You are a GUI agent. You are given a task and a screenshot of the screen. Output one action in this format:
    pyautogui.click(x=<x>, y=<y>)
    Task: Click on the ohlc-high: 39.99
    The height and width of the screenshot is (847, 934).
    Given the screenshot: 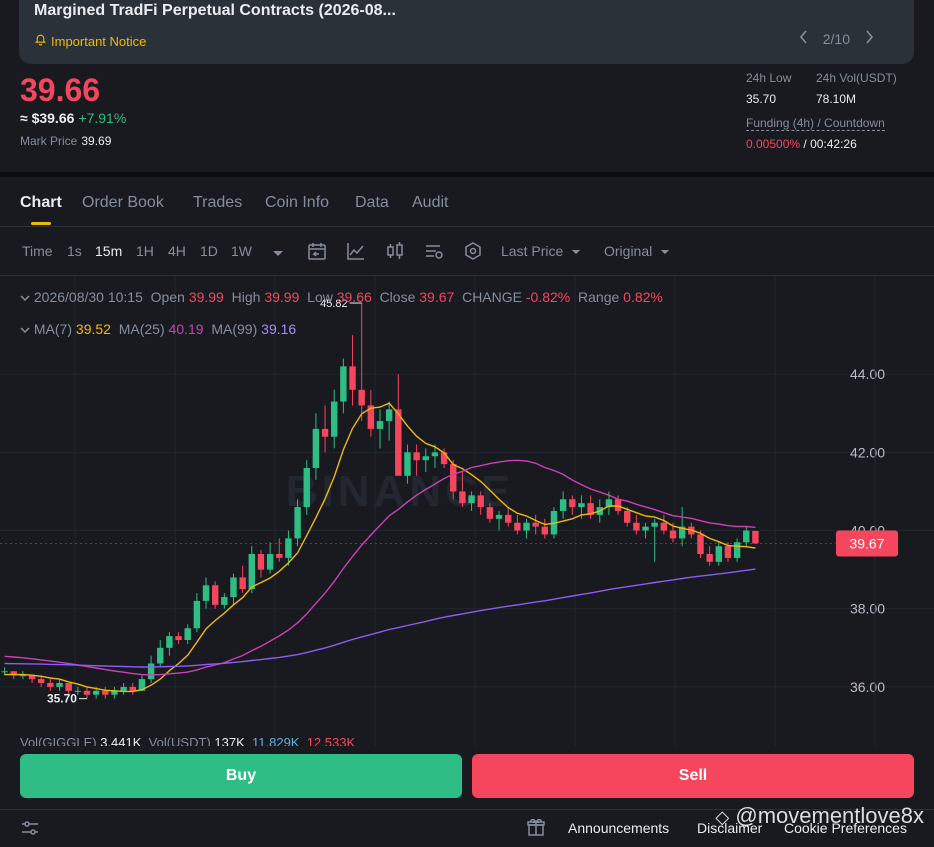 What is the action you would take?
    pyautogui.click(x=282, y=297)
    